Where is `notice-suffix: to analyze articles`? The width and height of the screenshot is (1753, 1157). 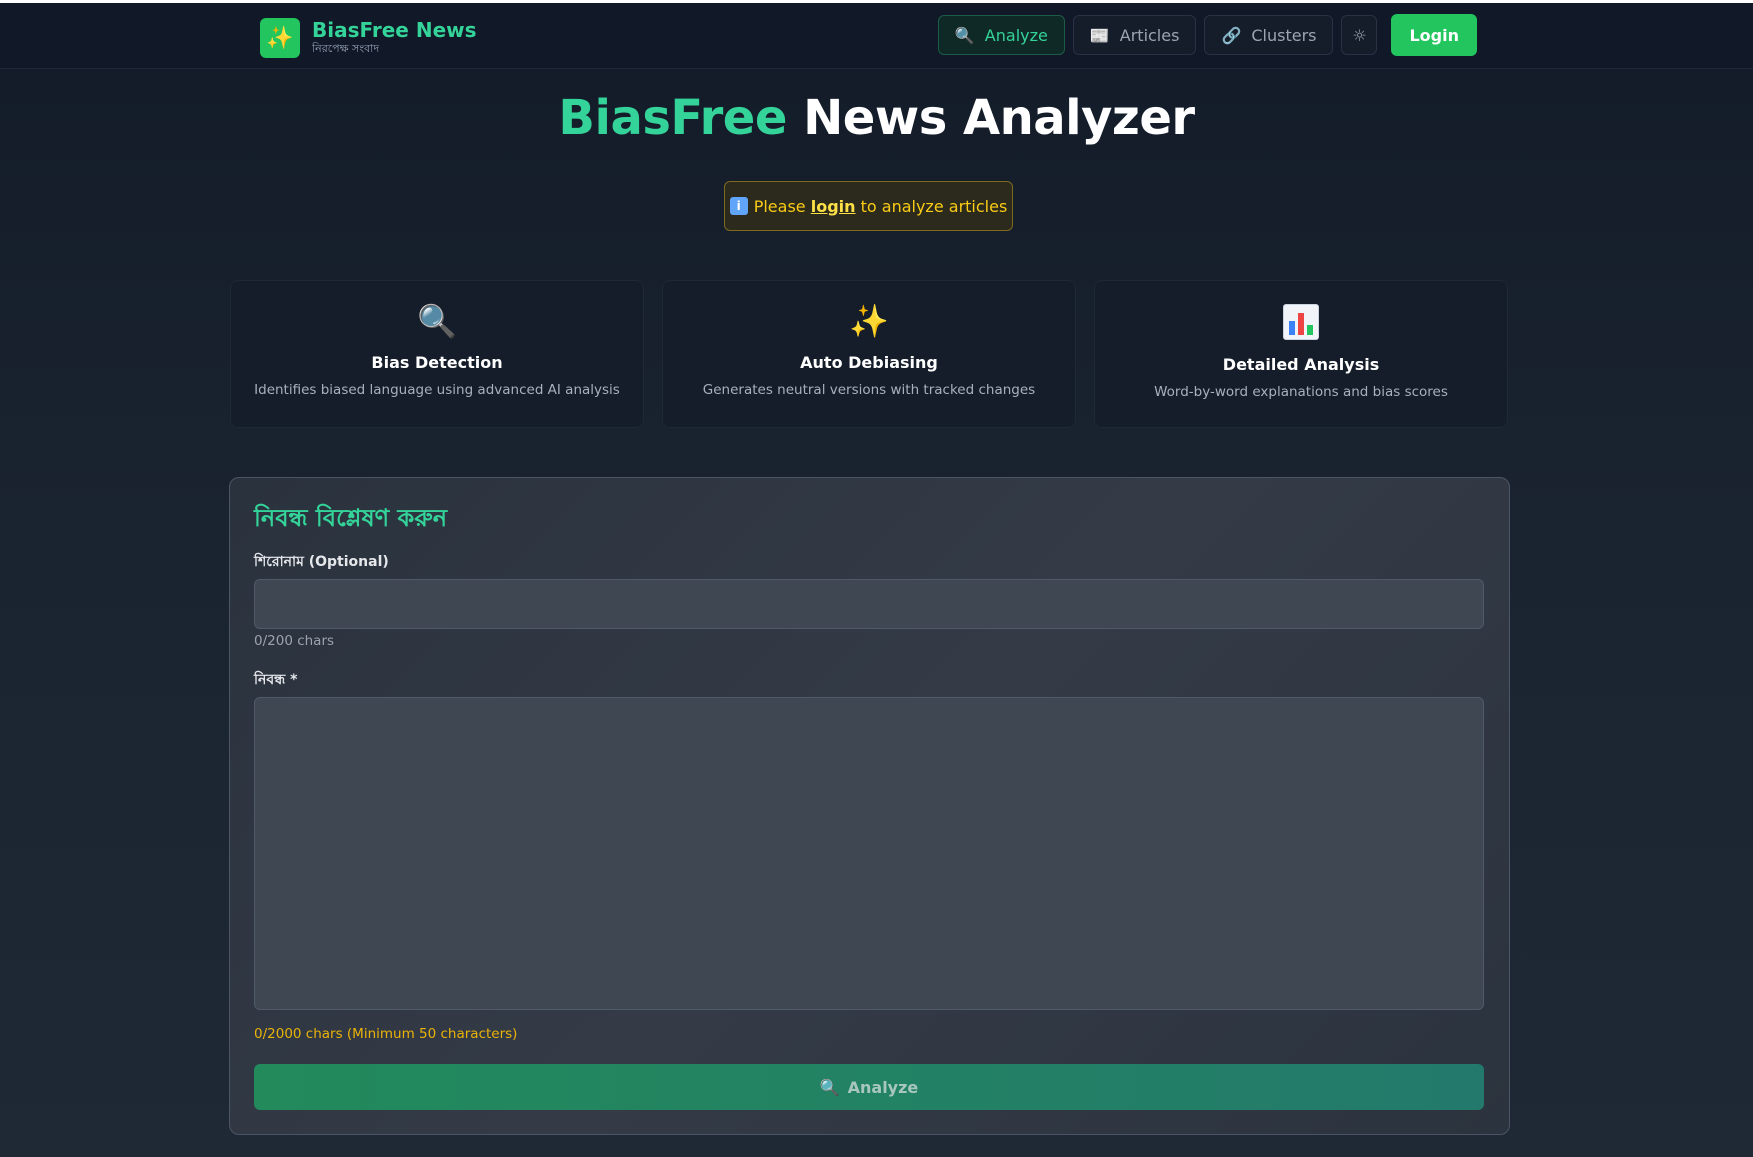 notice-suffix: to analyze articles is located at coordinates (931, 206).